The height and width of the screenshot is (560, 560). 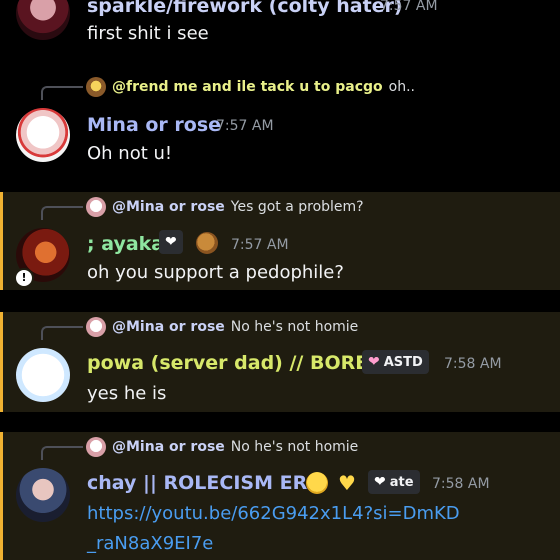 I want to click on author-name: sparkle/firework (colty hater), so click(x=245, y=8).